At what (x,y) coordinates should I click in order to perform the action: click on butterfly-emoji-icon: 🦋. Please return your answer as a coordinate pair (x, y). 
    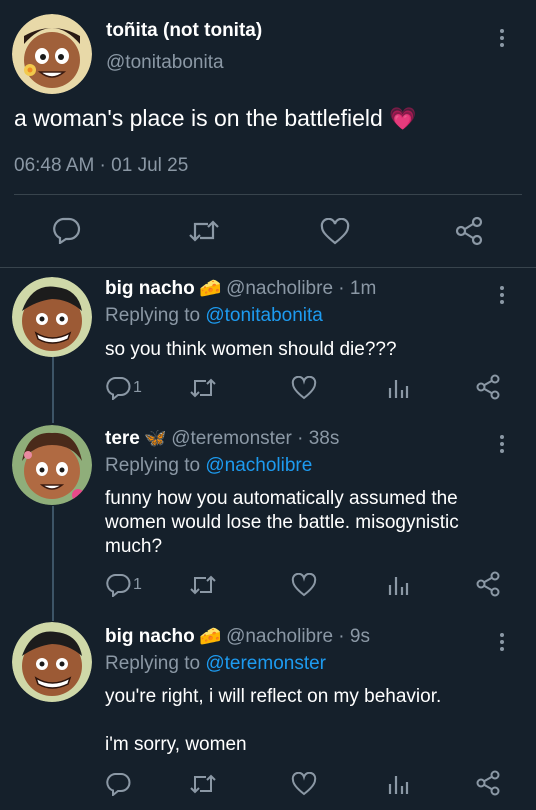
    Looking at the image, I should click on (155, 438).